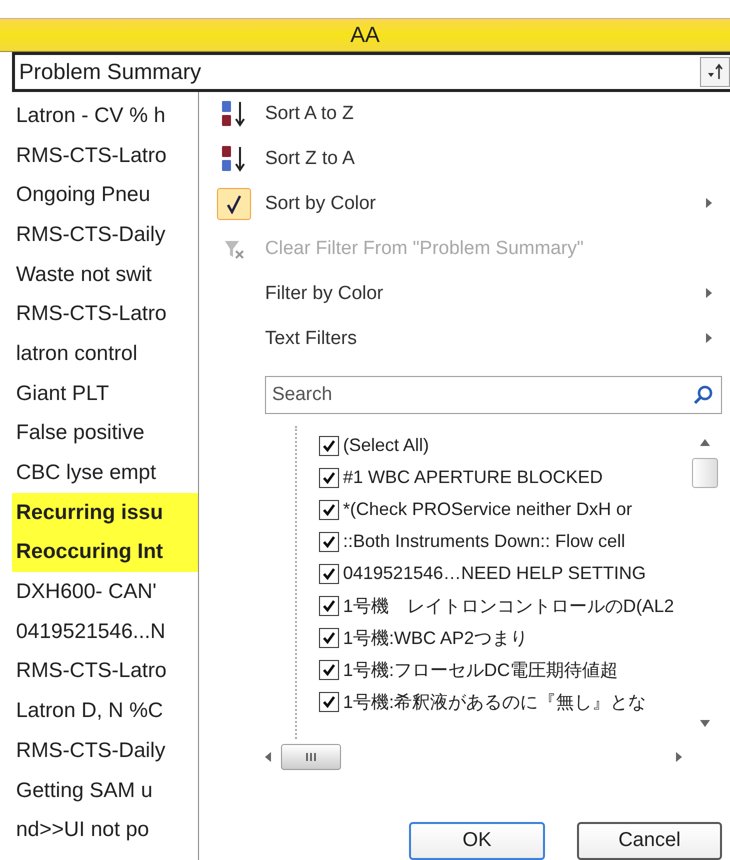 The height and width of the screenshot is (860, 730). What do you see at coordinates (268, 757) in the screenshot?
I see `scroll-left-icon` at bounding box center [268, 757].